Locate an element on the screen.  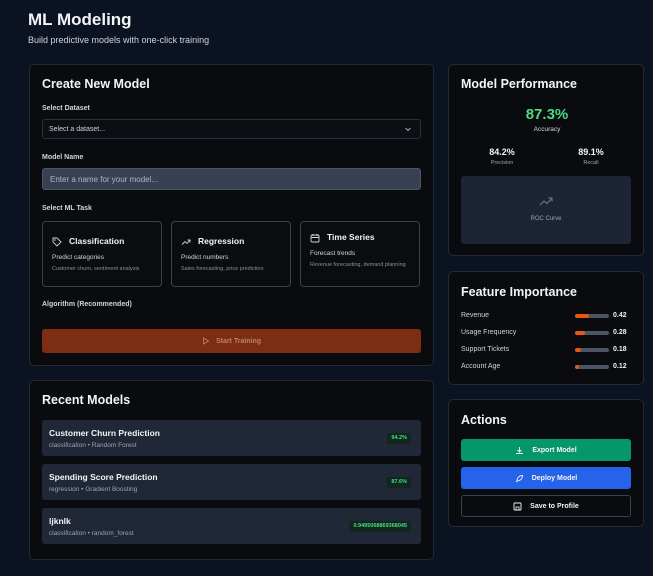
ml-task-label: Select ML Task is located at coordinates (67, 208).